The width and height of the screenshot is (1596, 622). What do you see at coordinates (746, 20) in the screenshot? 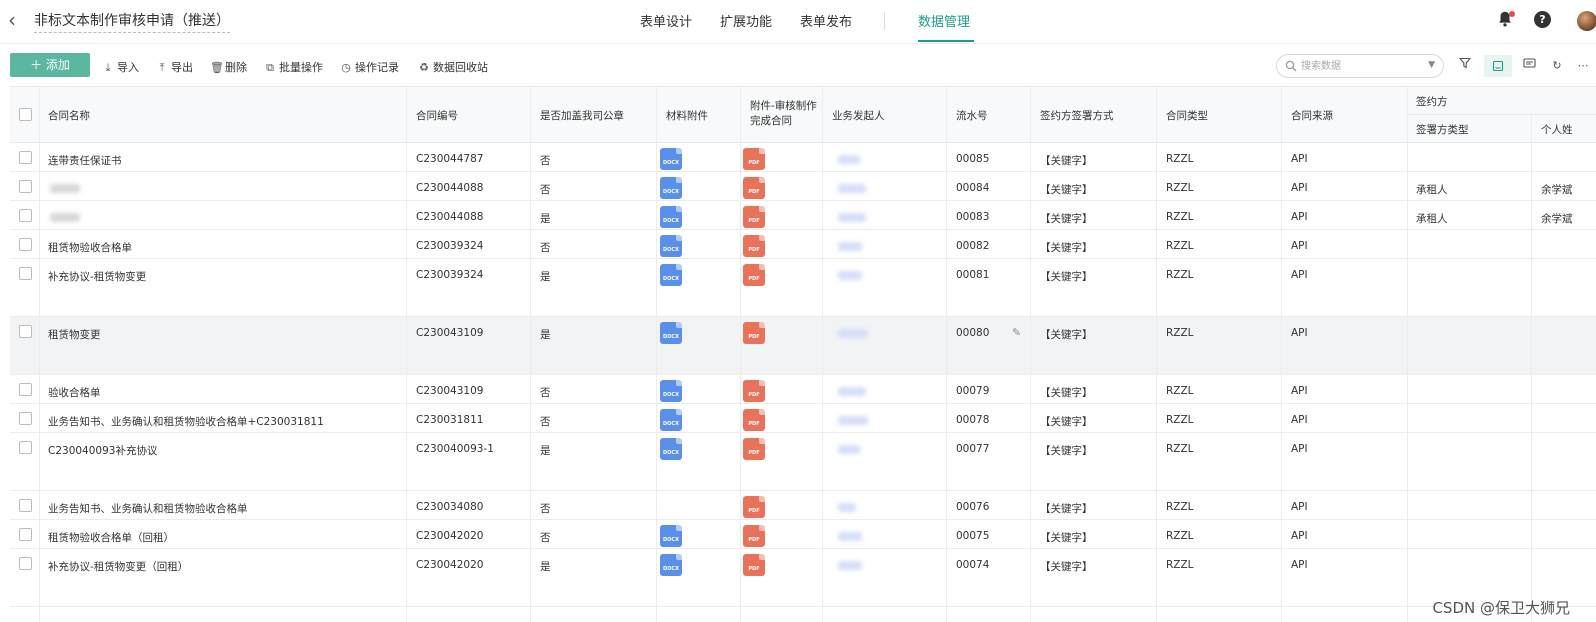
I see `tab-extensions: 扩展功能` at bounding box center [746, 20].